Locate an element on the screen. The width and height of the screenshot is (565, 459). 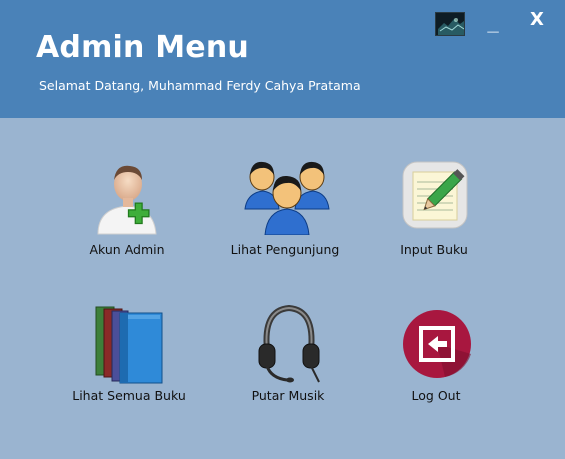
log-out-label: Log Out is located at coordinates (436, 395).